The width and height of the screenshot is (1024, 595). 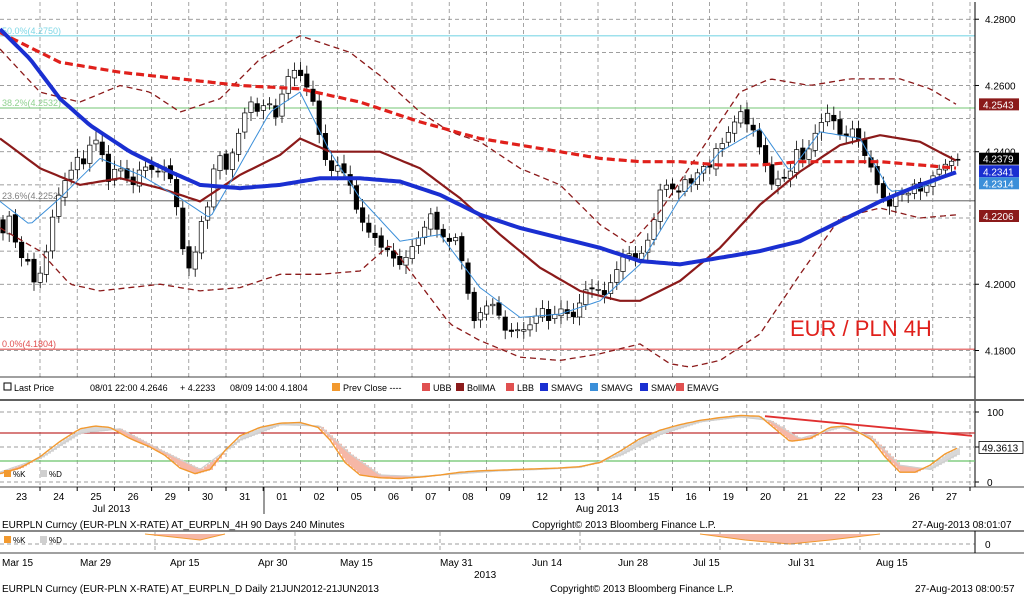 I want to click on y-tick-label-3: 4.2000, so click(x=1000, y=285).